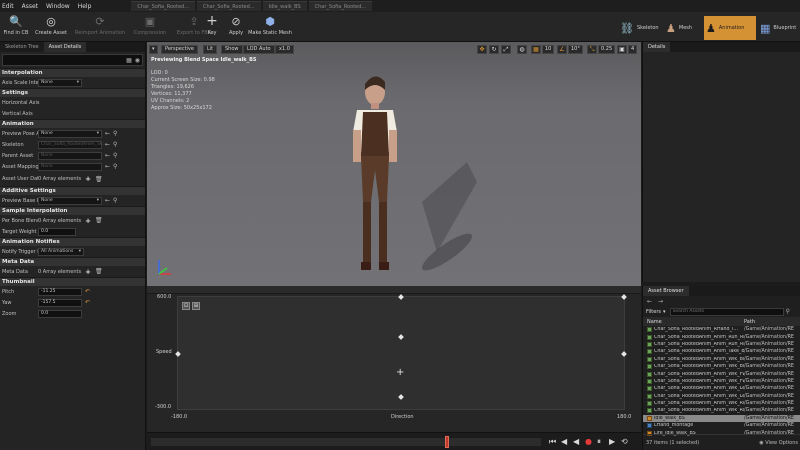 Image resolution: width=800 pixels, height=450 pixels. I want to click on blendspace-grid: ⊡ ⊞ +, so click(401, 352).